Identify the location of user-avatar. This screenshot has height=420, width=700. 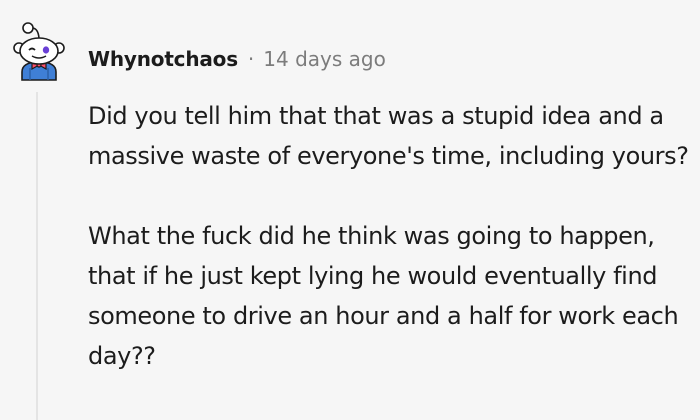
(39, 51).